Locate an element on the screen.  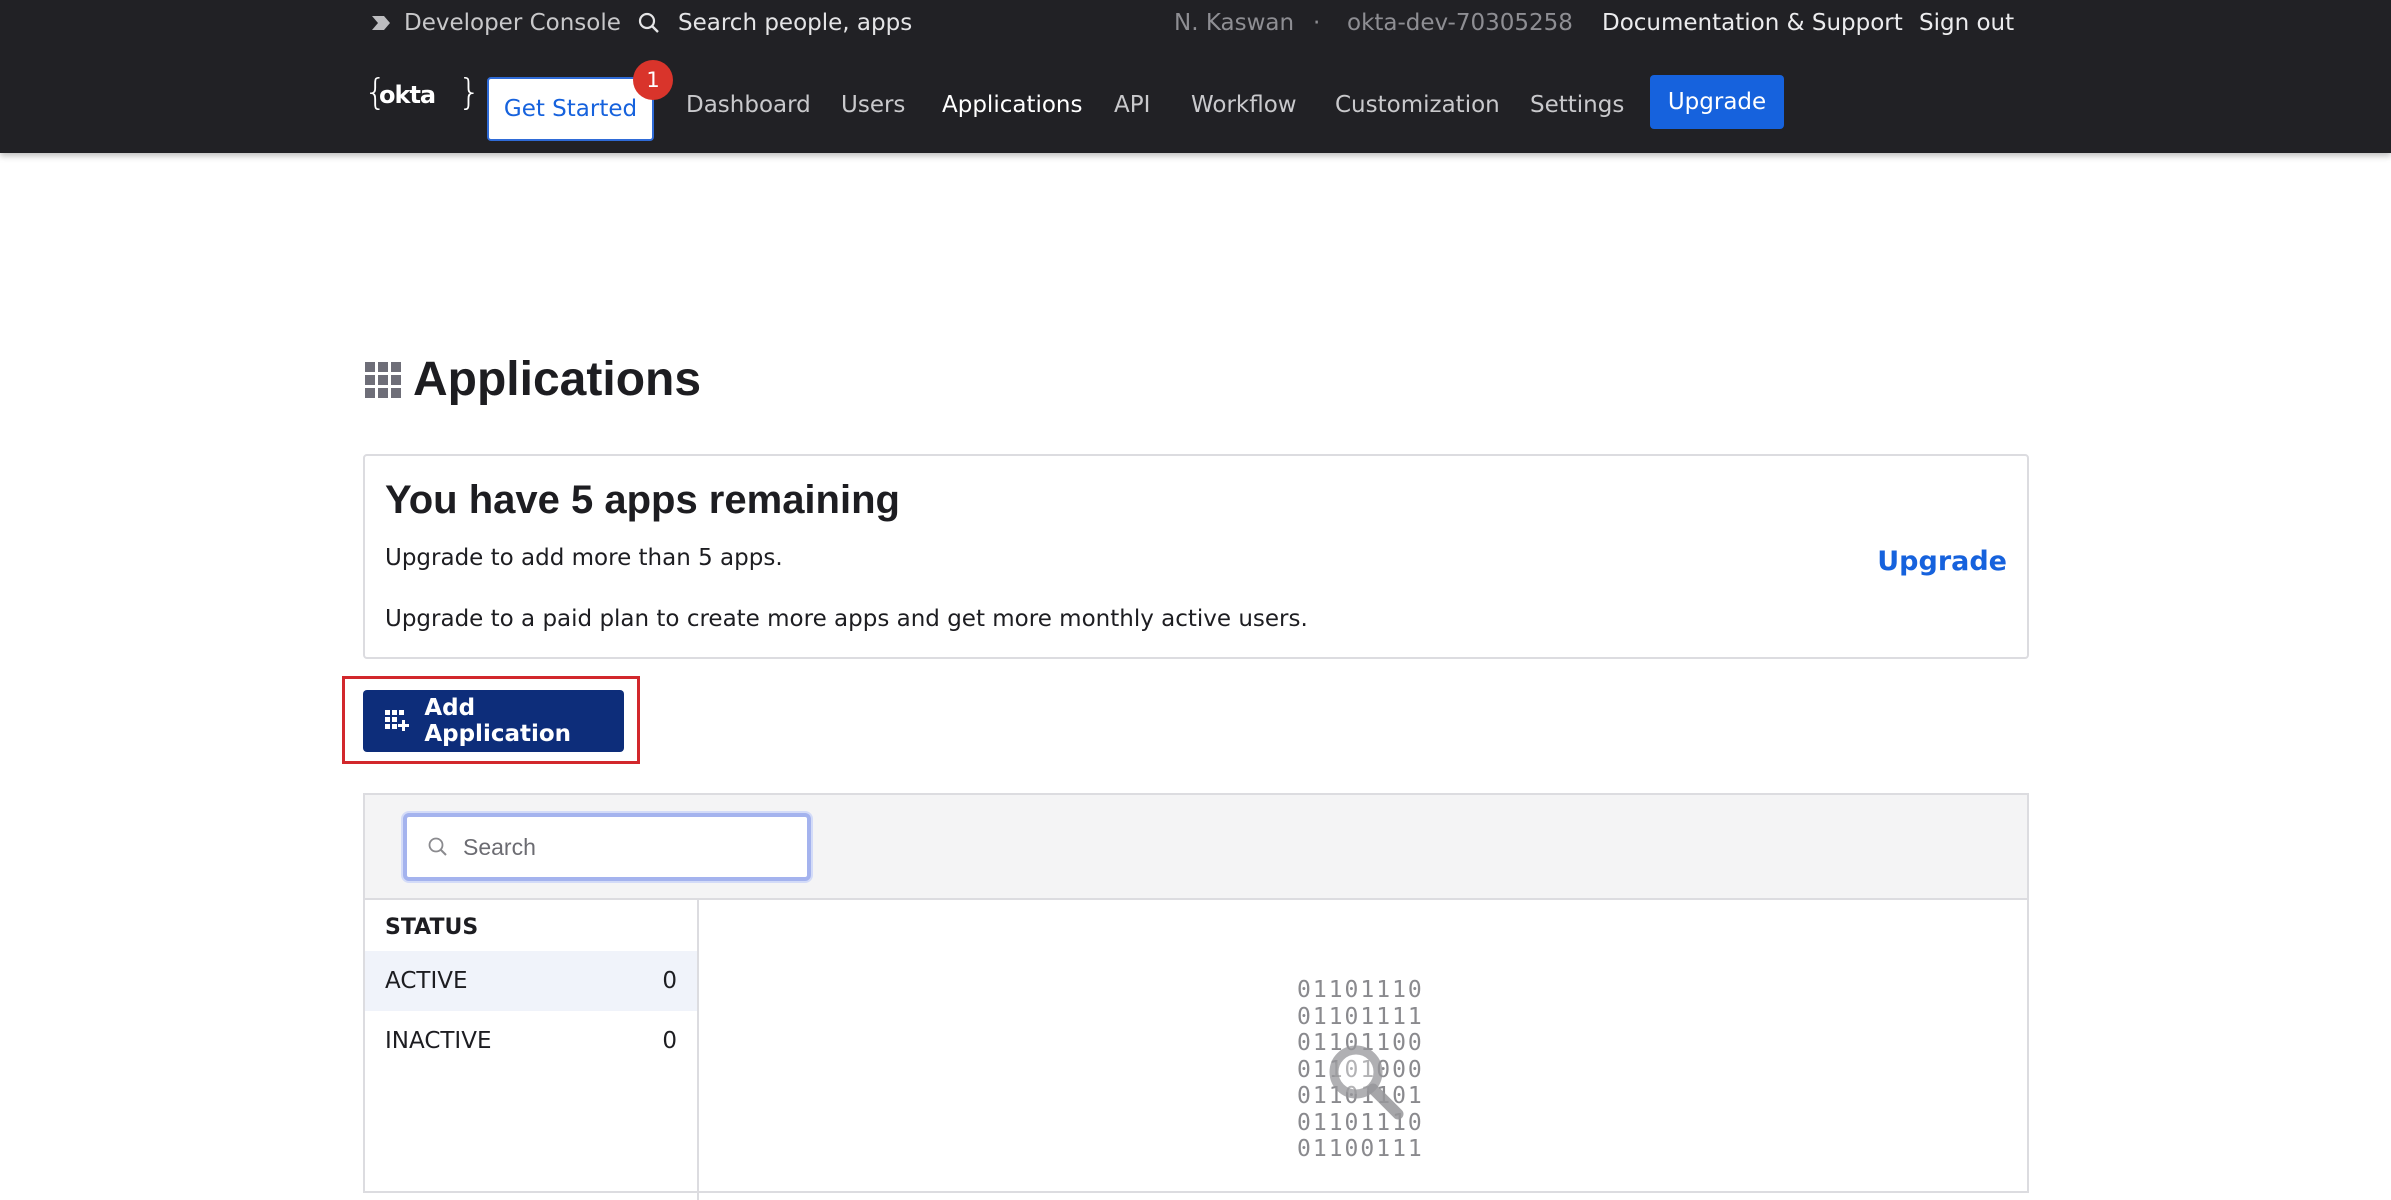
page-title: Applications is located at coordinates (533, 379).